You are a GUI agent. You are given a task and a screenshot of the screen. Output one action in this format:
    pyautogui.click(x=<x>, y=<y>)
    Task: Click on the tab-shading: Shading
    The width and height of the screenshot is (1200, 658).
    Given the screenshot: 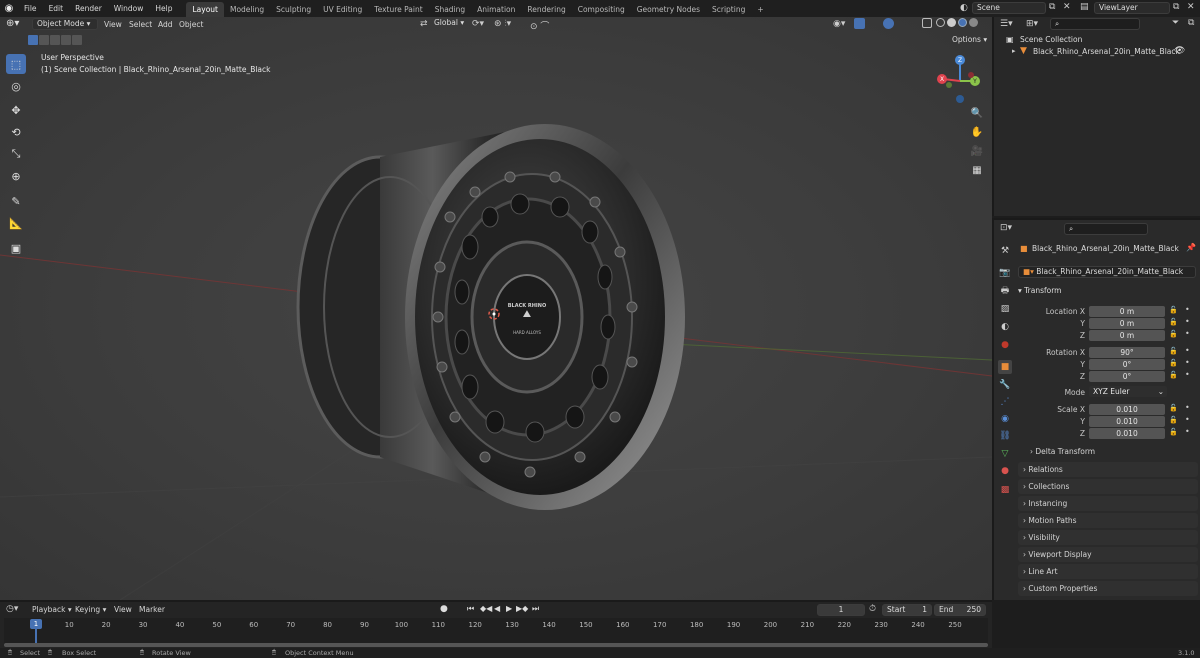 What is the action you would take?
    pyautogui.click(x=450, y=9)
    